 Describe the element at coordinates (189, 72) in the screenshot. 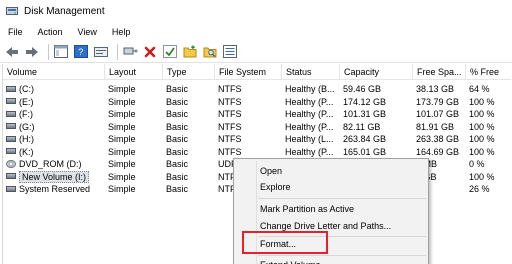

I see `column-type: Type` at that location.